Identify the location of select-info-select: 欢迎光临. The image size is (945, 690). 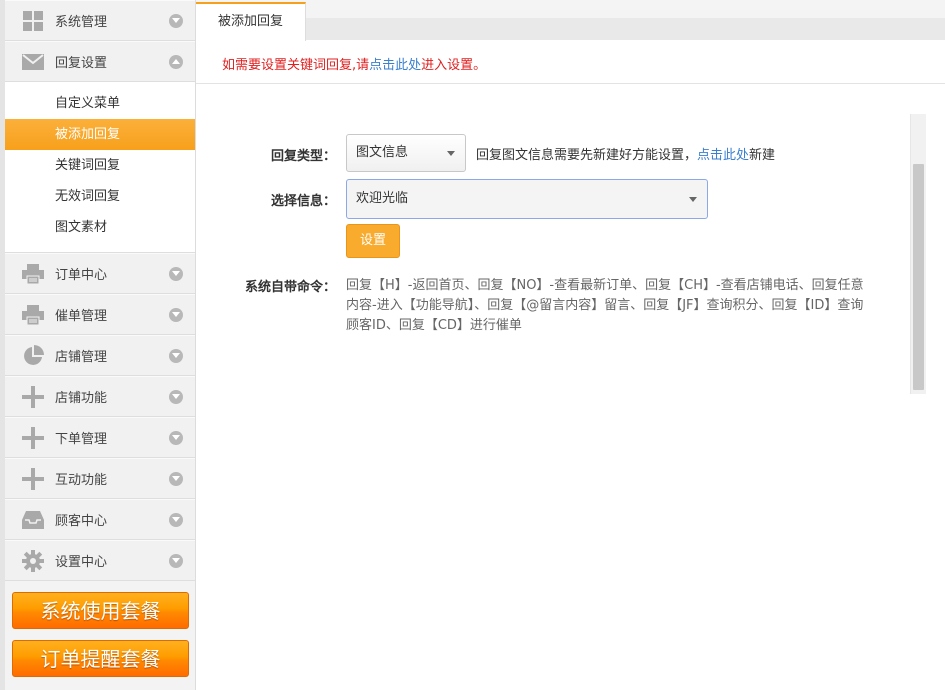
(527, 199).